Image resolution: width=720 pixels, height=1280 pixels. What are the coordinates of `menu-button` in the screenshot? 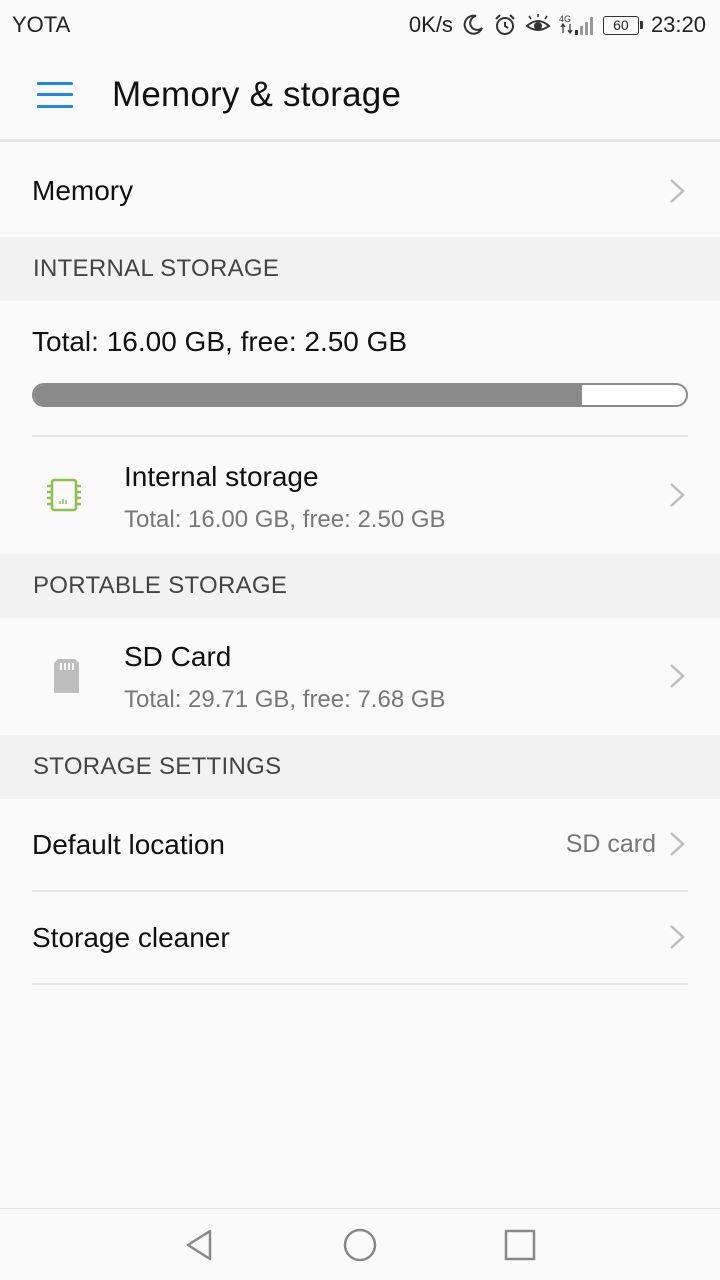 It's located at (56, 95).